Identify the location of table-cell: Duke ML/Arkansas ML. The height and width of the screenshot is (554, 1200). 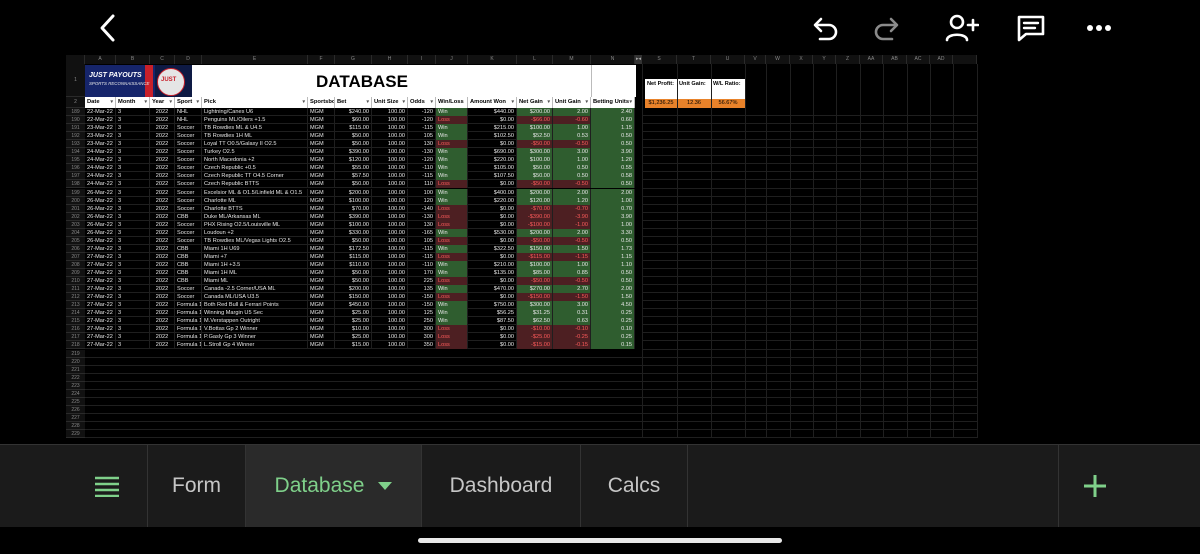
(255, 216).